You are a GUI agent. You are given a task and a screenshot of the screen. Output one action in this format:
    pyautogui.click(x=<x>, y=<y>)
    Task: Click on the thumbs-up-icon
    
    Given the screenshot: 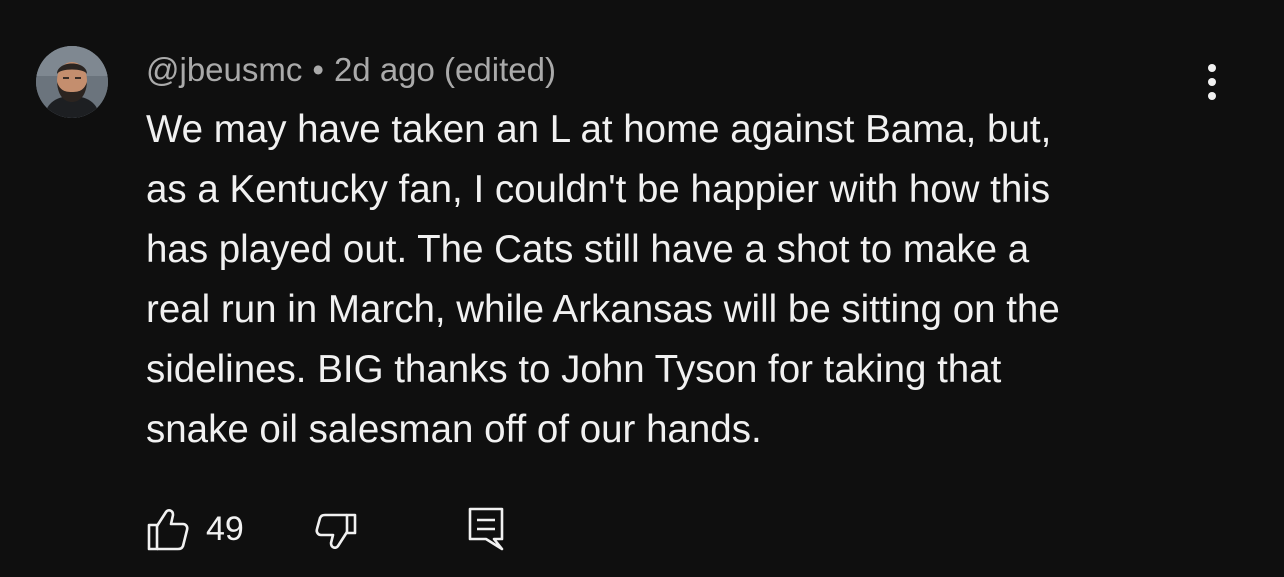 What is the action you would take?
    pyautogui.click(x=168, y=530)
    